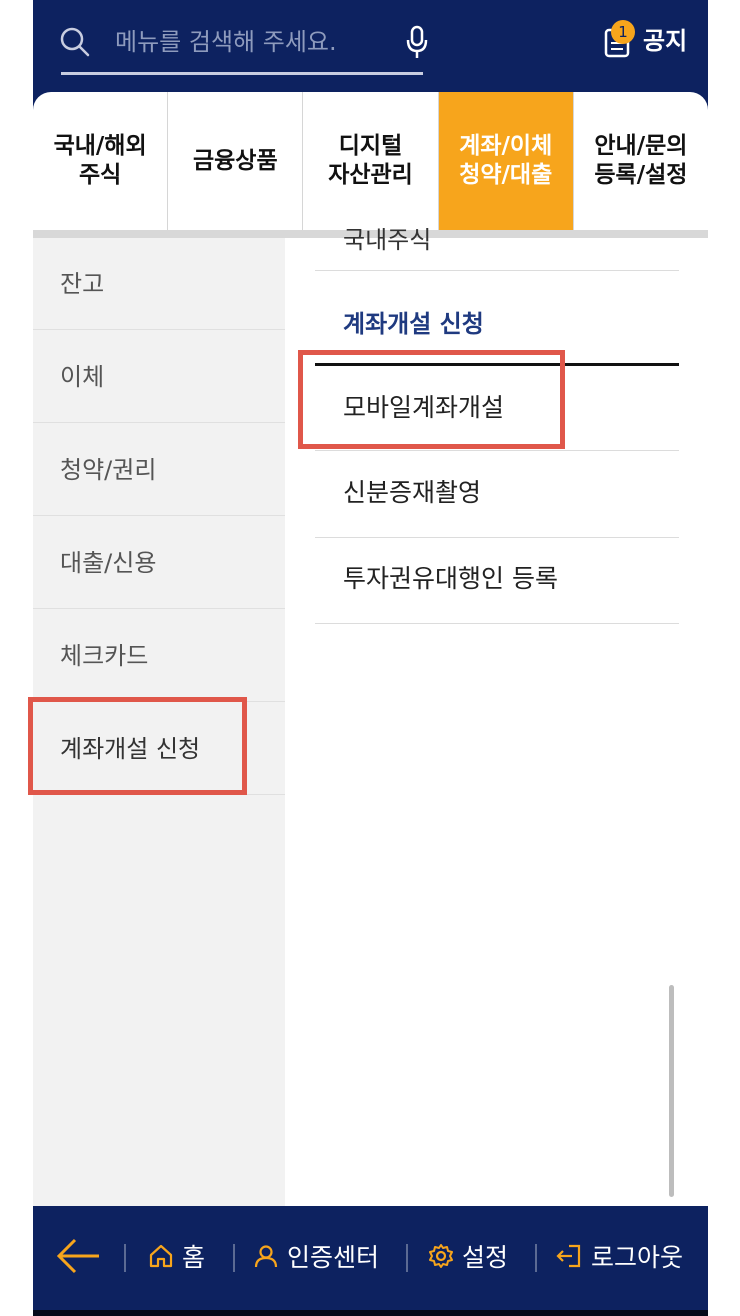 The image size is (740, 1316). Describe the element at coordinates (266, 1256) in the screenshot. I see `user-icon` at that location.